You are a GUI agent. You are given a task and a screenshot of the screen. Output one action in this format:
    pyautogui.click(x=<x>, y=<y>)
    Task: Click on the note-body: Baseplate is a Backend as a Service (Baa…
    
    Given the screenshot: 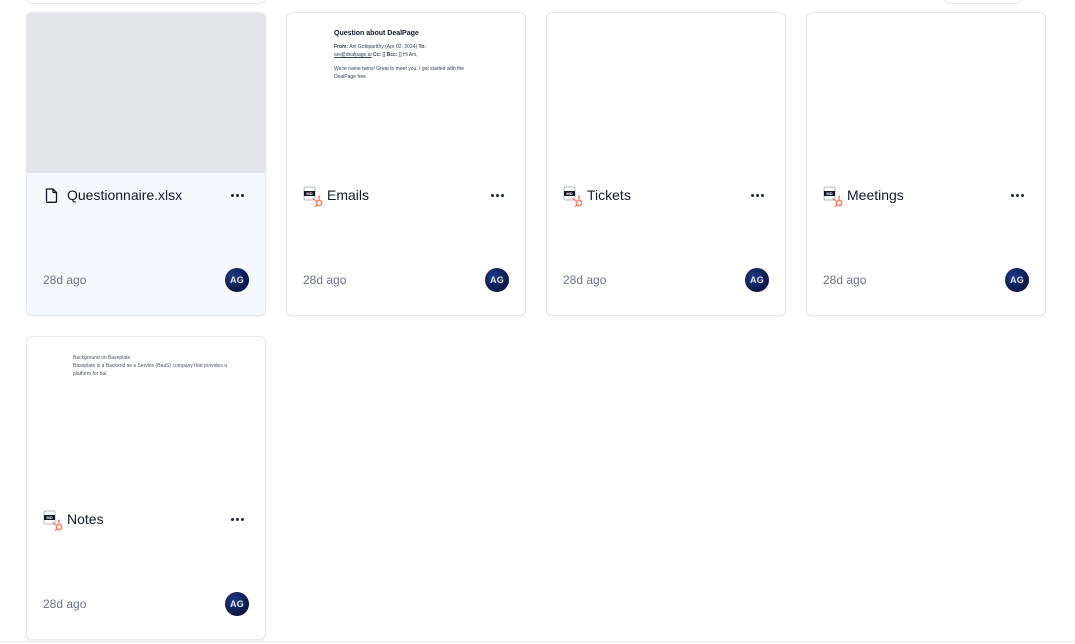 What is the action you would take?
    pyautogui.click(x=150, y=370)
    